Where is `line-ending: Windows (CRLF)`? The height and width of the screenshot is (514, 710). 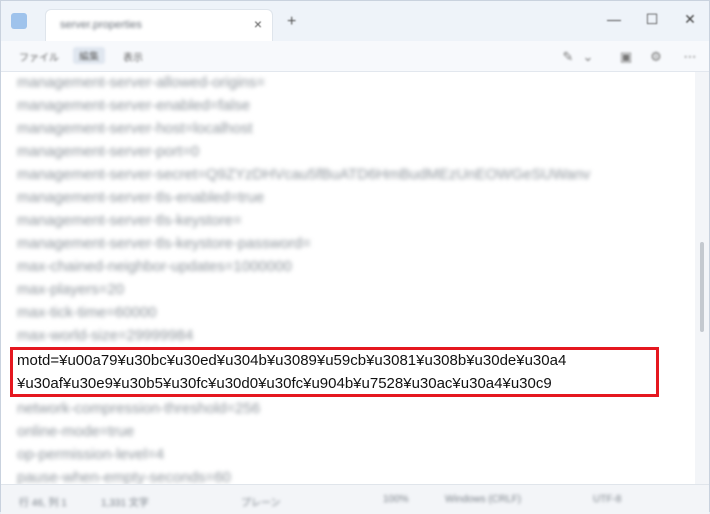 line-ending: Windows (CRLF) is located at coordinates (483, 499).